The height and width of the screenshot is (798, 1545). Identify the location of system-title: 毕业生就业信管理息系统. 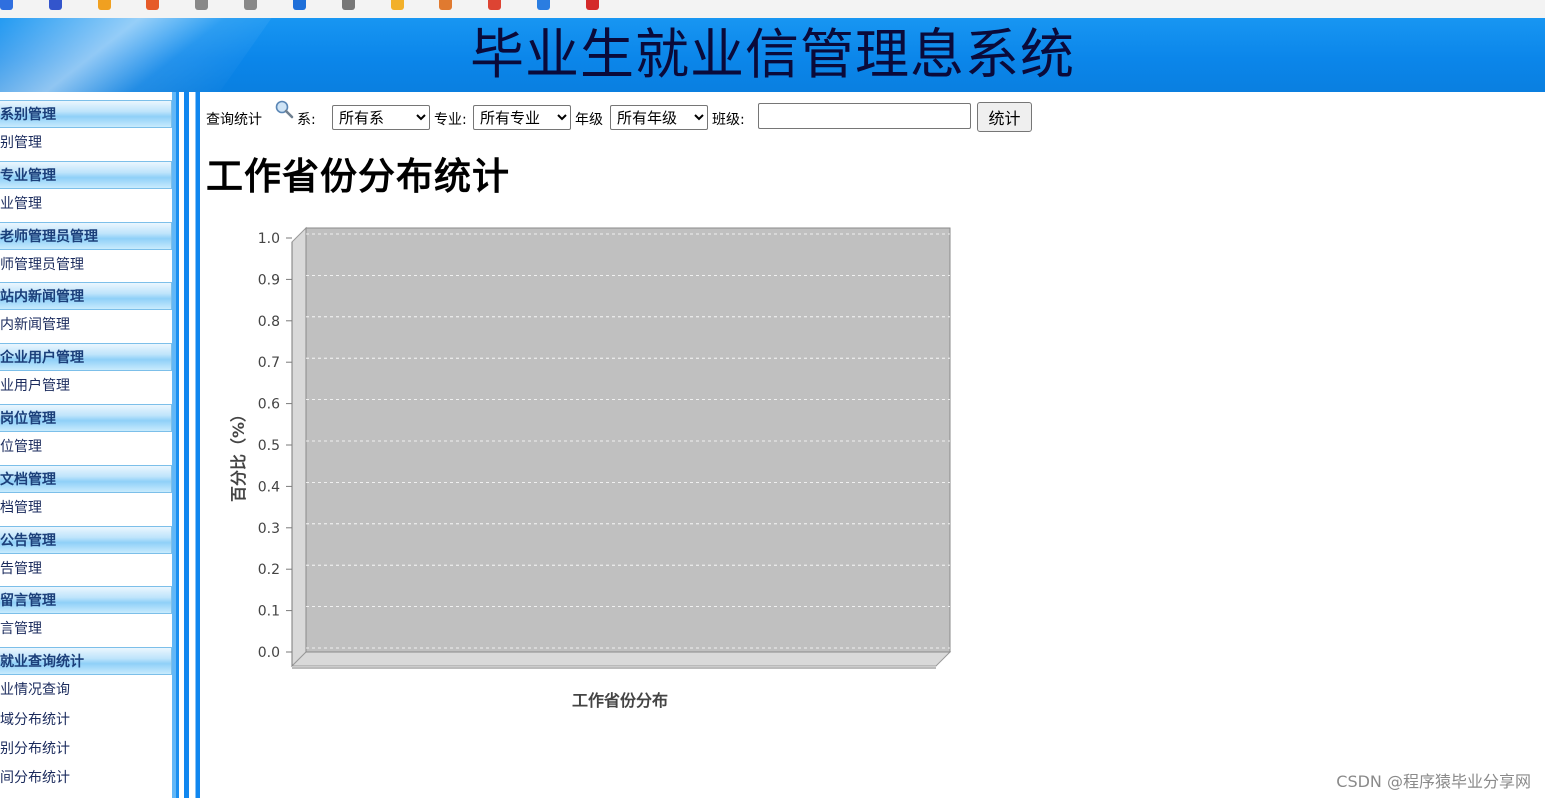
(772, 54).